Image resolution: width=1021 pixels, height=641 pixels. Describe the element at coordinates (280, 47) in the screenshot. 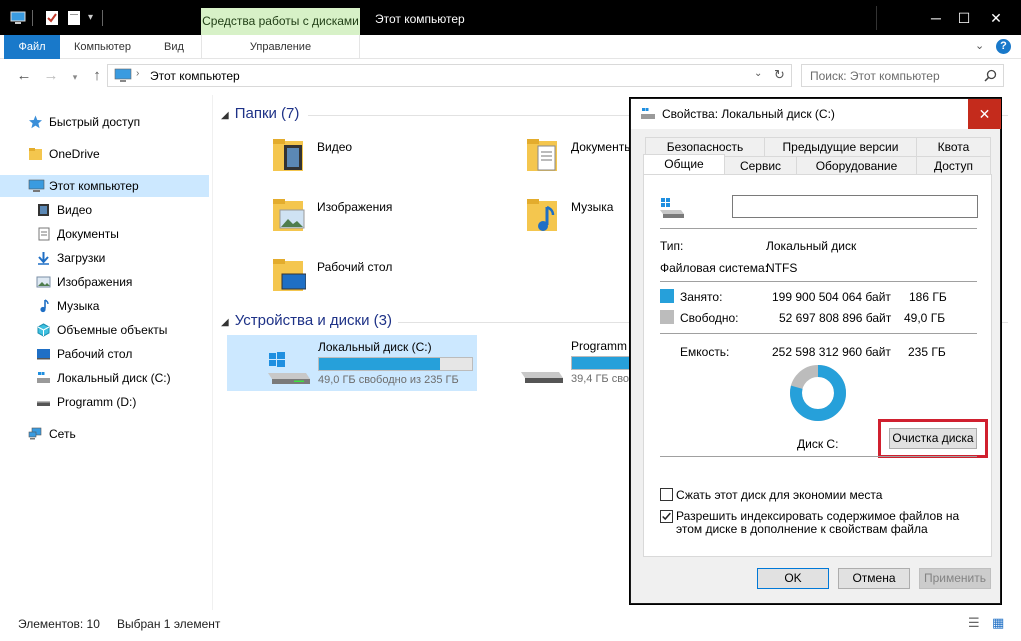

I see `tab-manage: Управление` at that location.